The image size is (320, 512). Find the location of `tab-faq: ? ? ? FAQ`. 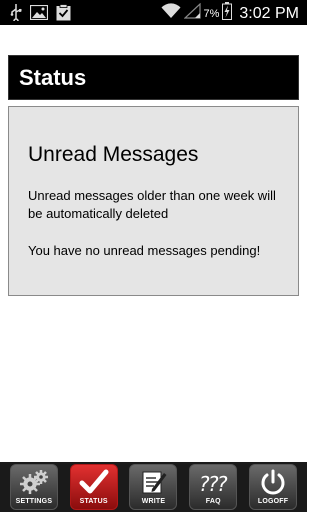

tab-faq: ? ? ? FAQ is located at coordinates (213, 487).